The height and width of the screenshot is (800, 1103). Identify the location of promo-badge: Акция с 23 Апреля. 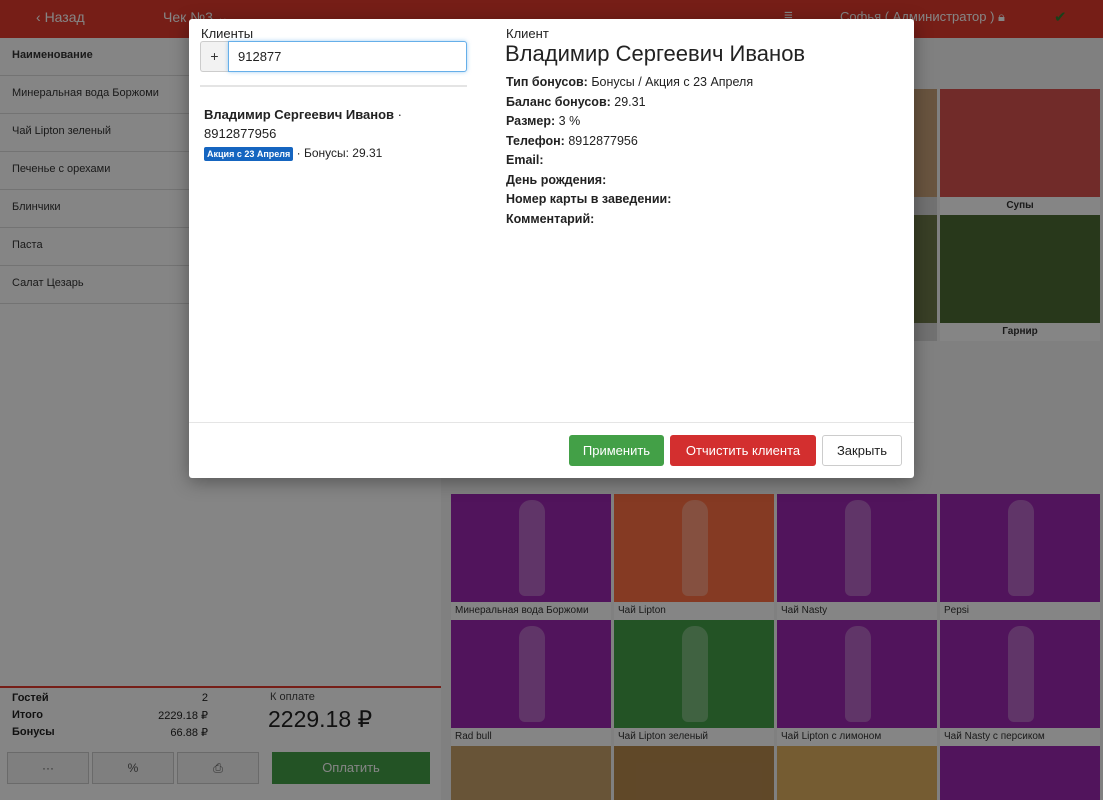
(249, 153).